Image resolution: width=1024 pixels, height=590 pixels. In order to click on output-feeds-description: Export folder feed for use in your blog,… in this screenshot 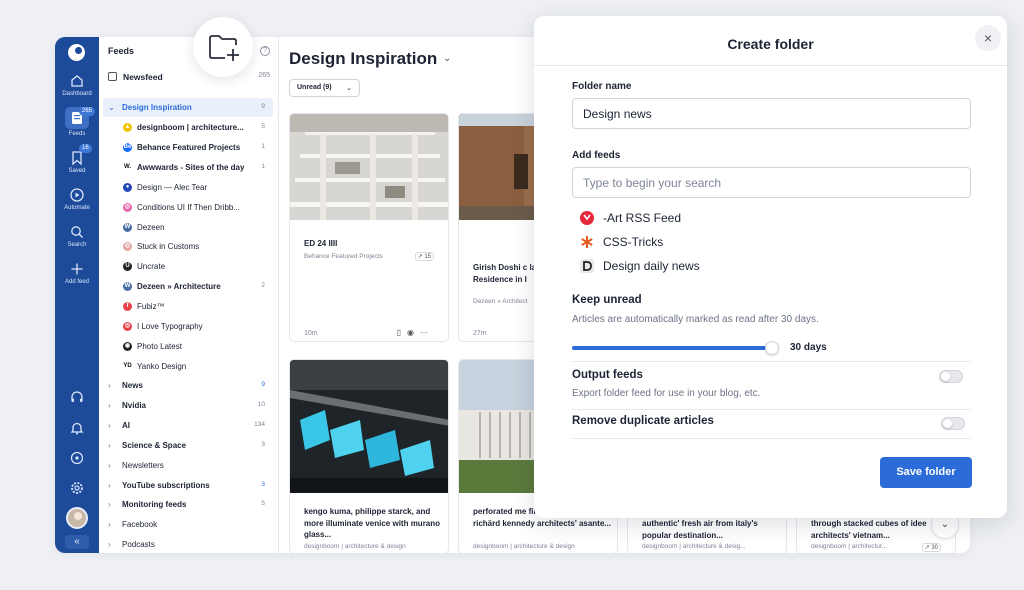, I will do `click(666, 393)`.